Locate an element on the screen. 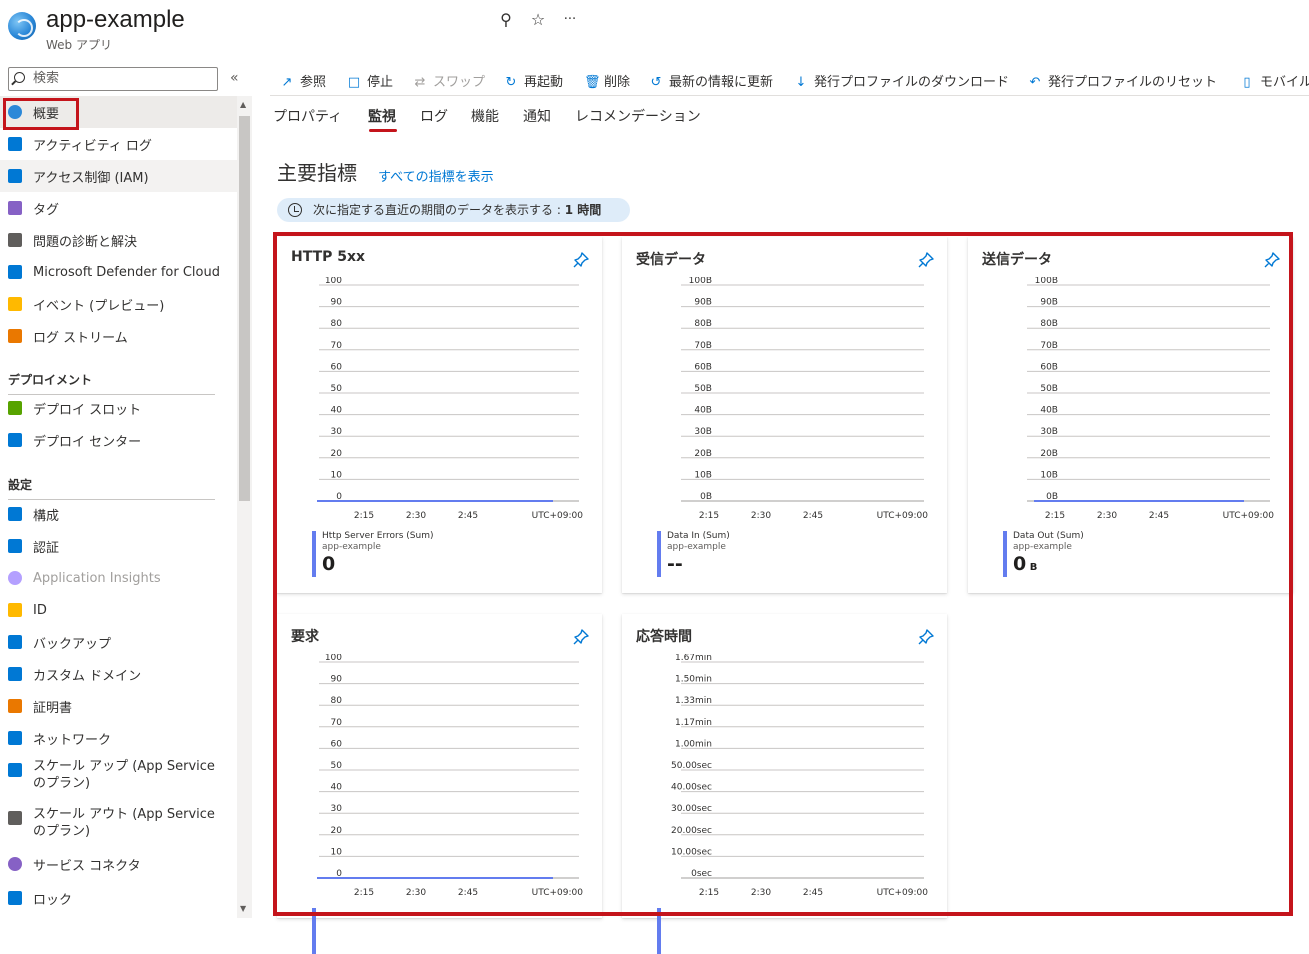  search-input: 検索 is located at coordinates (113, 79).